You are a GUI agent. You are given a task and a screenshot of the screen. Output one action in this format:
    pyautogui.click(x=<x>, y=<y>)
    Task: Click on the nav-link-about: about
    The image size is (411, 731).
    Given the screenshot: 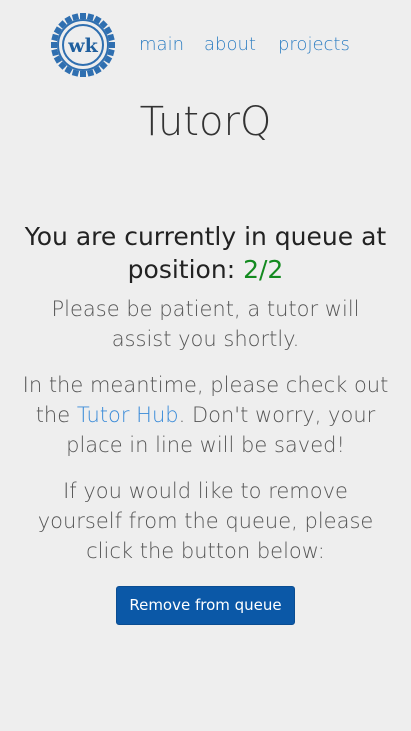 What is the action you would take?
    pyautogui.click(x=230, y=45)
    